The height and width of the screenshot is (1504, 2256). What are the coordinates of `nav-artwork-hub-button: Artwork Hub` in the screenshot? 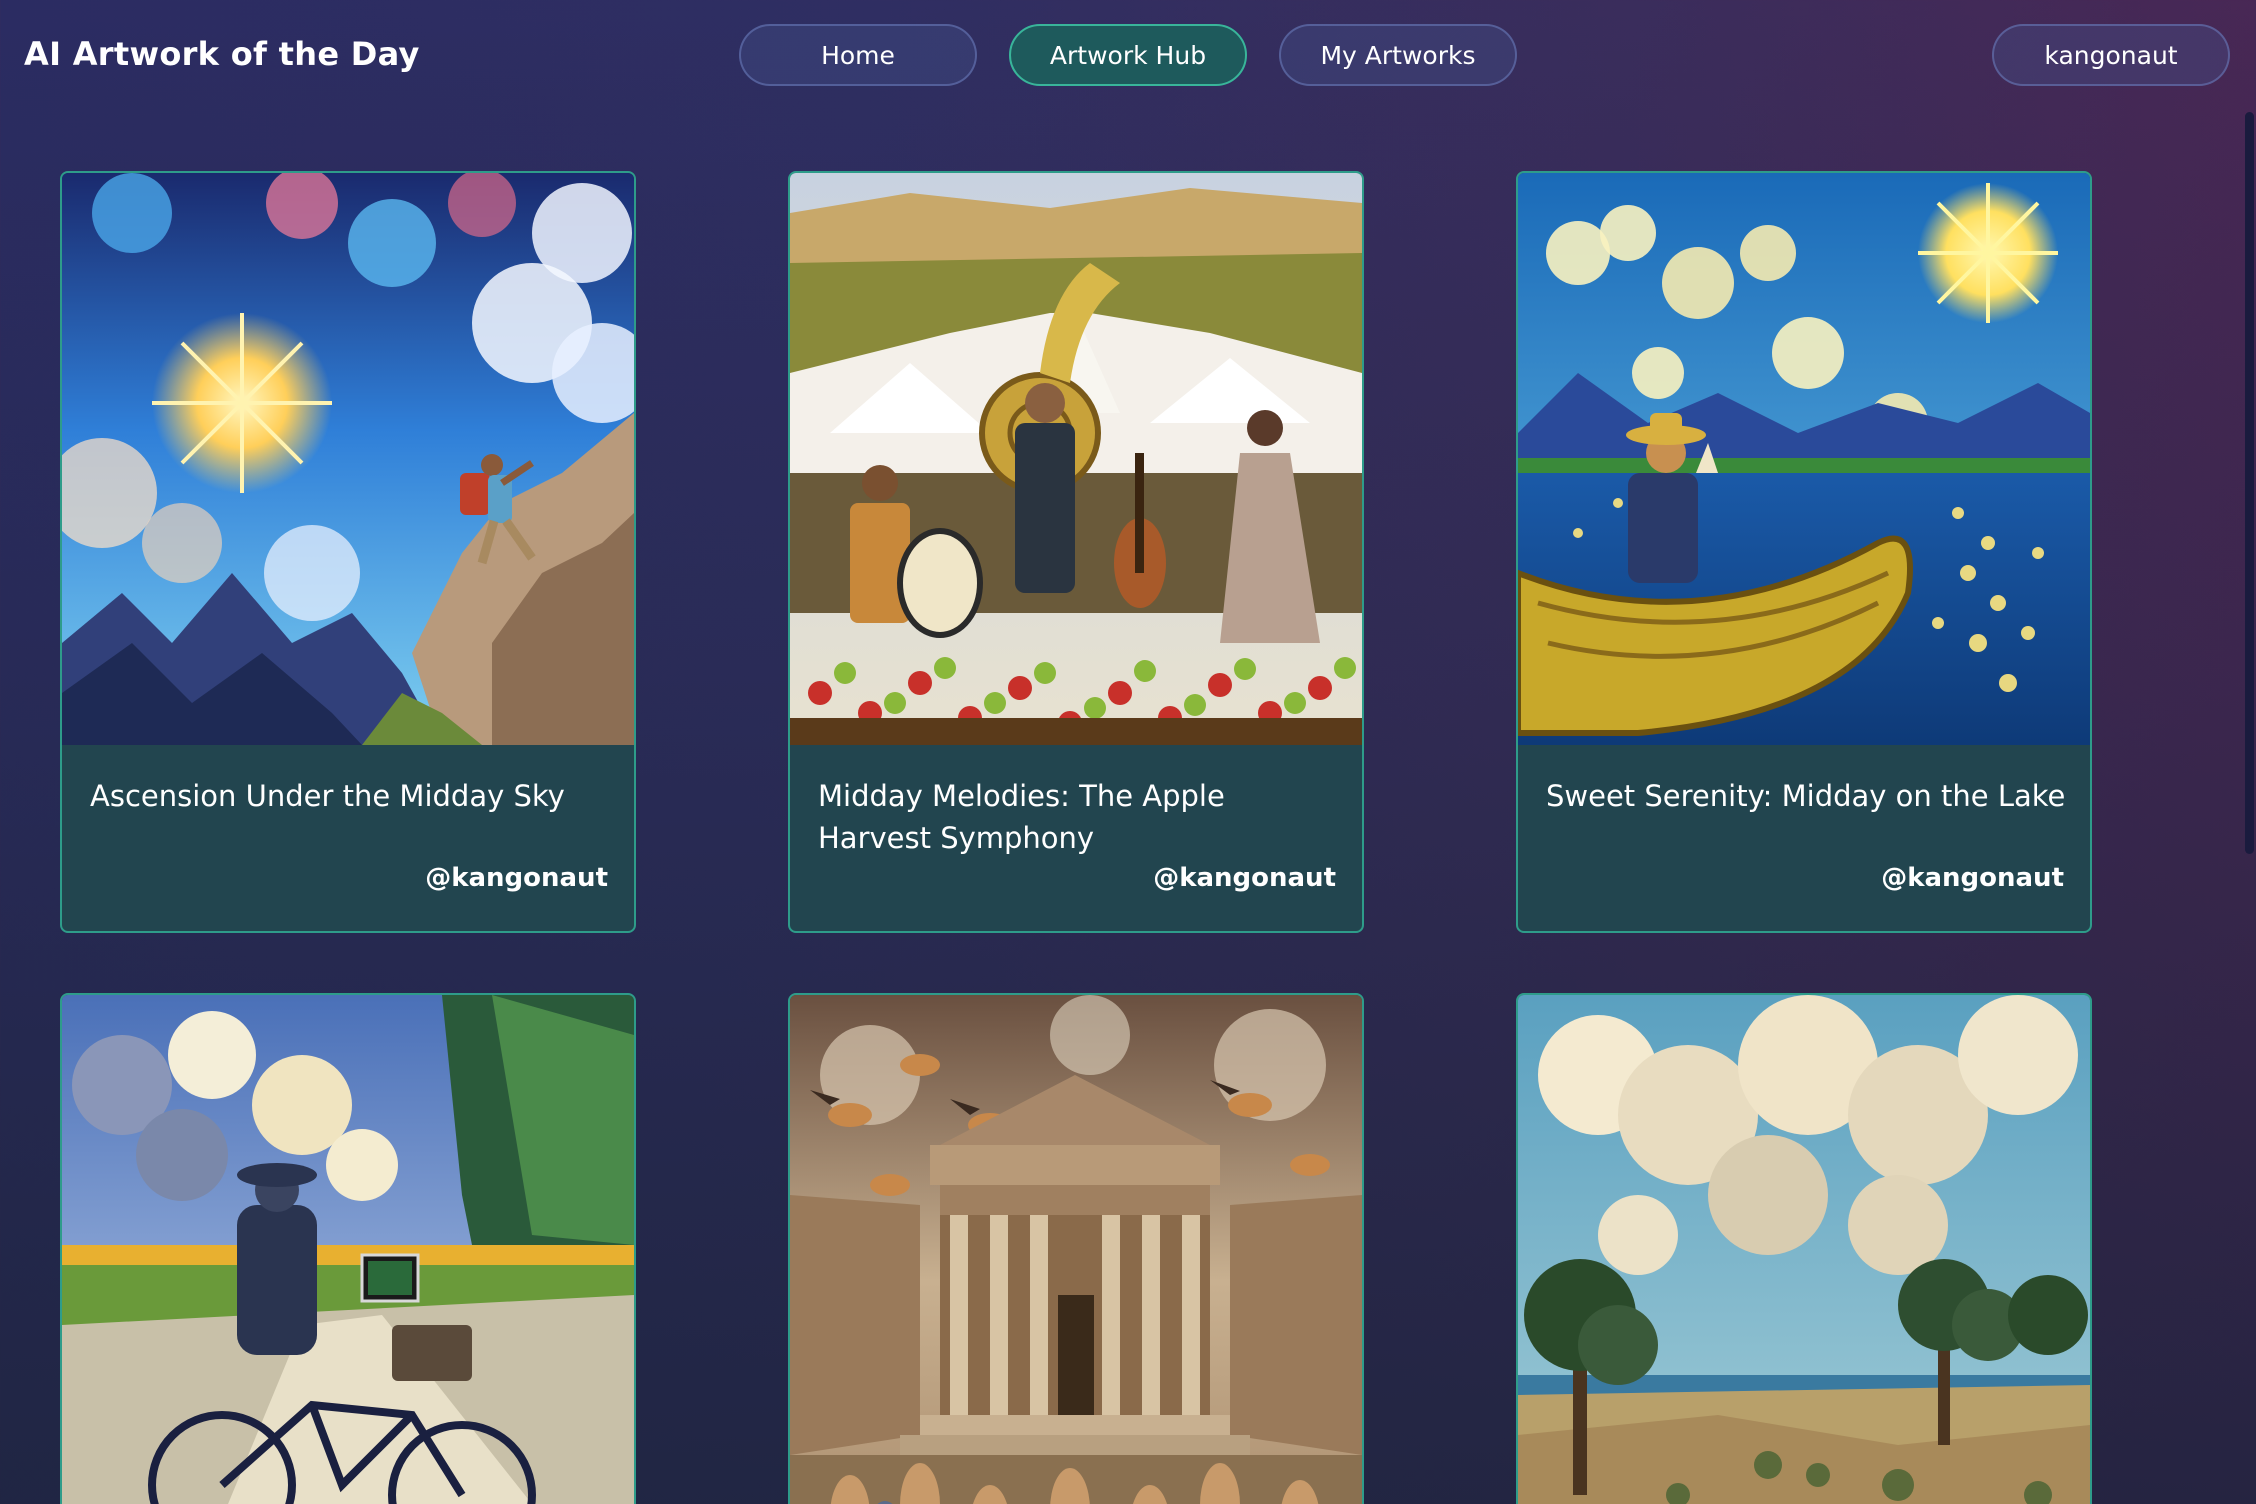 It's located at (1128, 55).